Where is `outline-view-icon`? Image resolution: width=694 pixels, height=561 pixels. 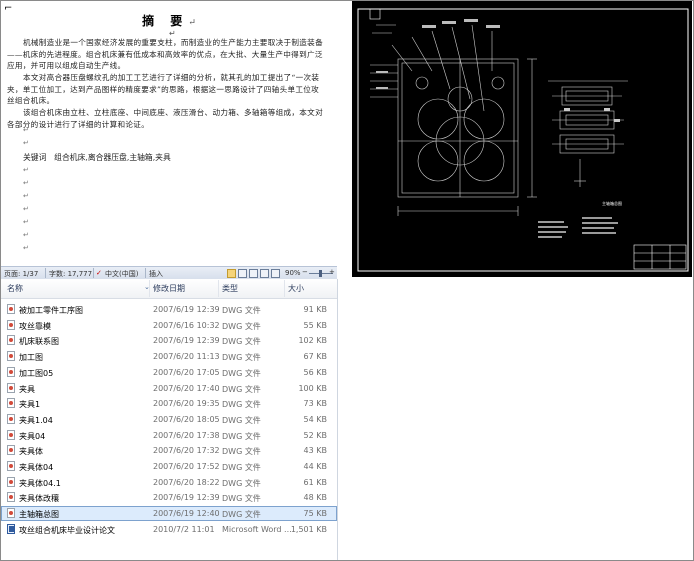 outline-view-icon is located at coordinates (264, 273).